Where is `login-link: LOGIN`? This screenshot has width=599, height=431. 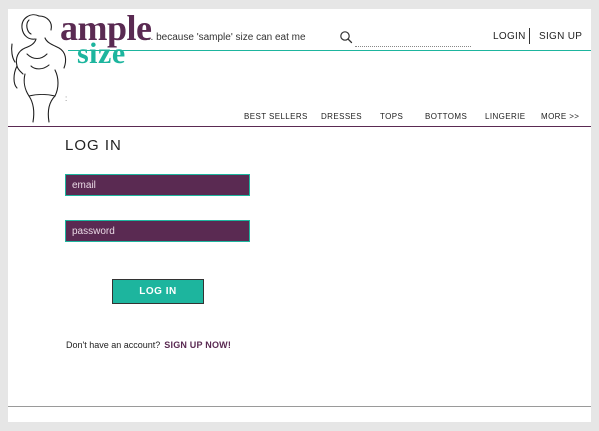 login-link: LOGIN is located at coordinates (509, 36).